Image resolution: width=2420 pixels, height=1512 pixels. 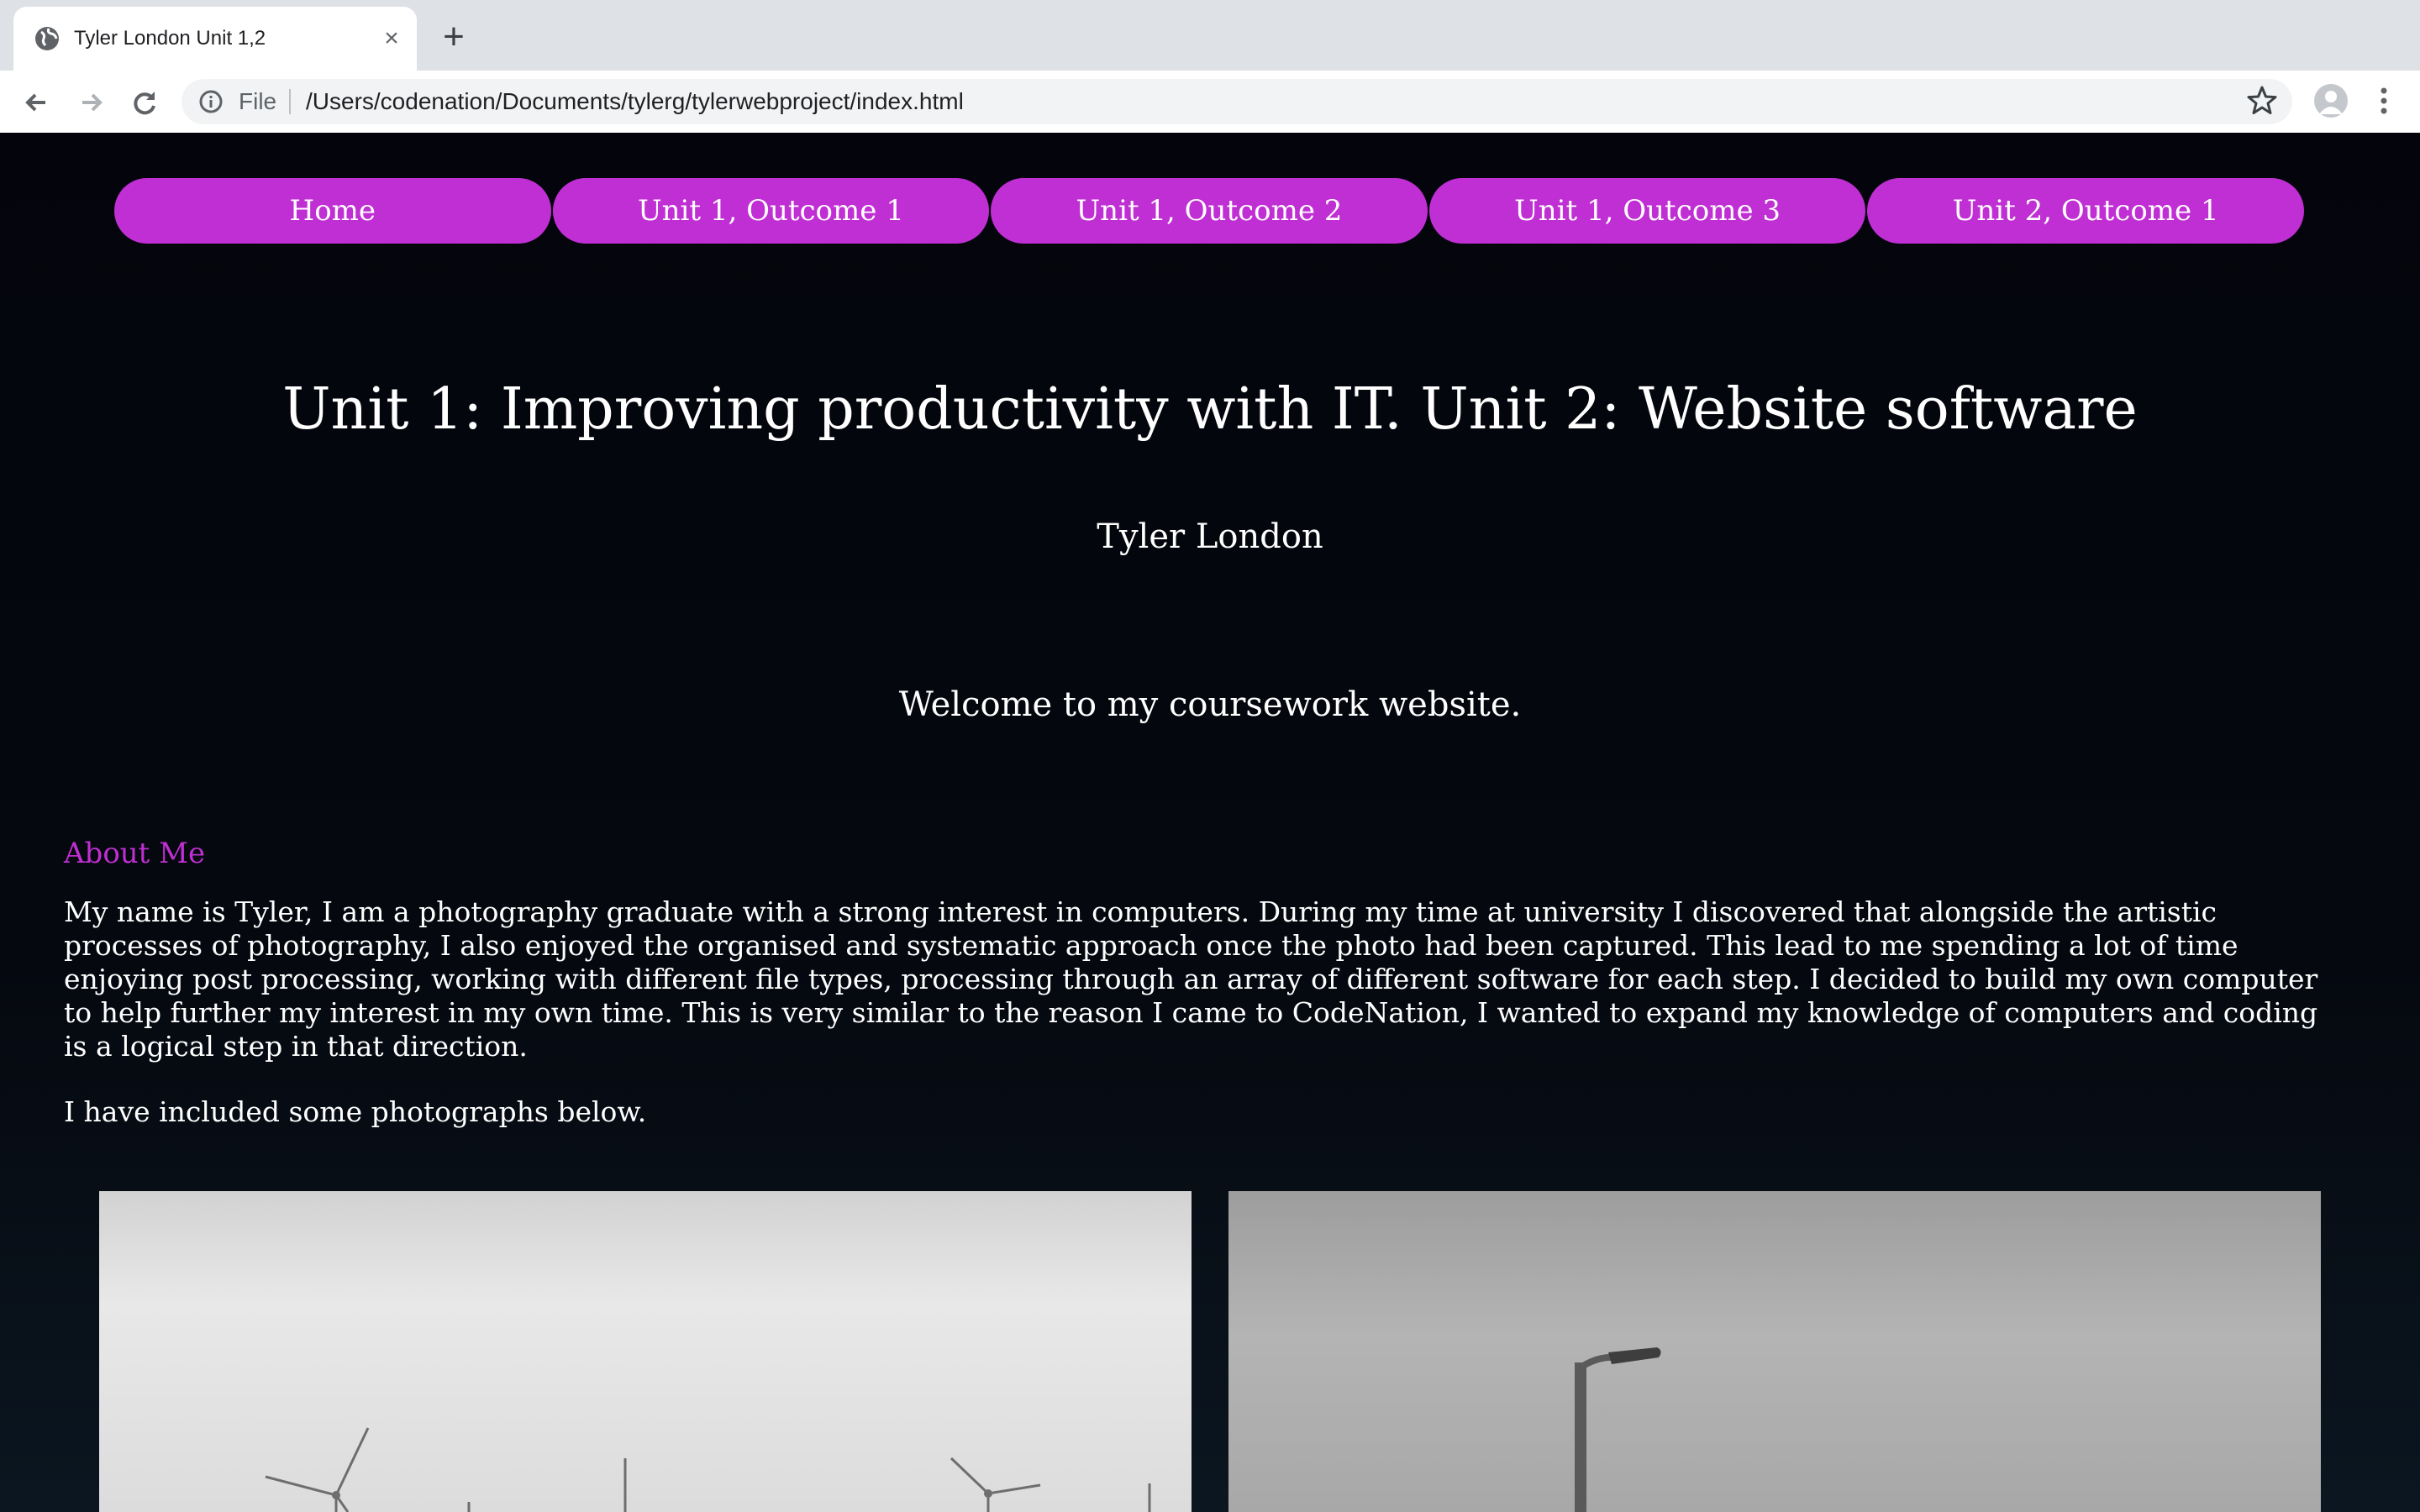 What do you see at coordinates (144, 102) in the screenshot?
I see `reload-icon` at bounding box center [144, 102].